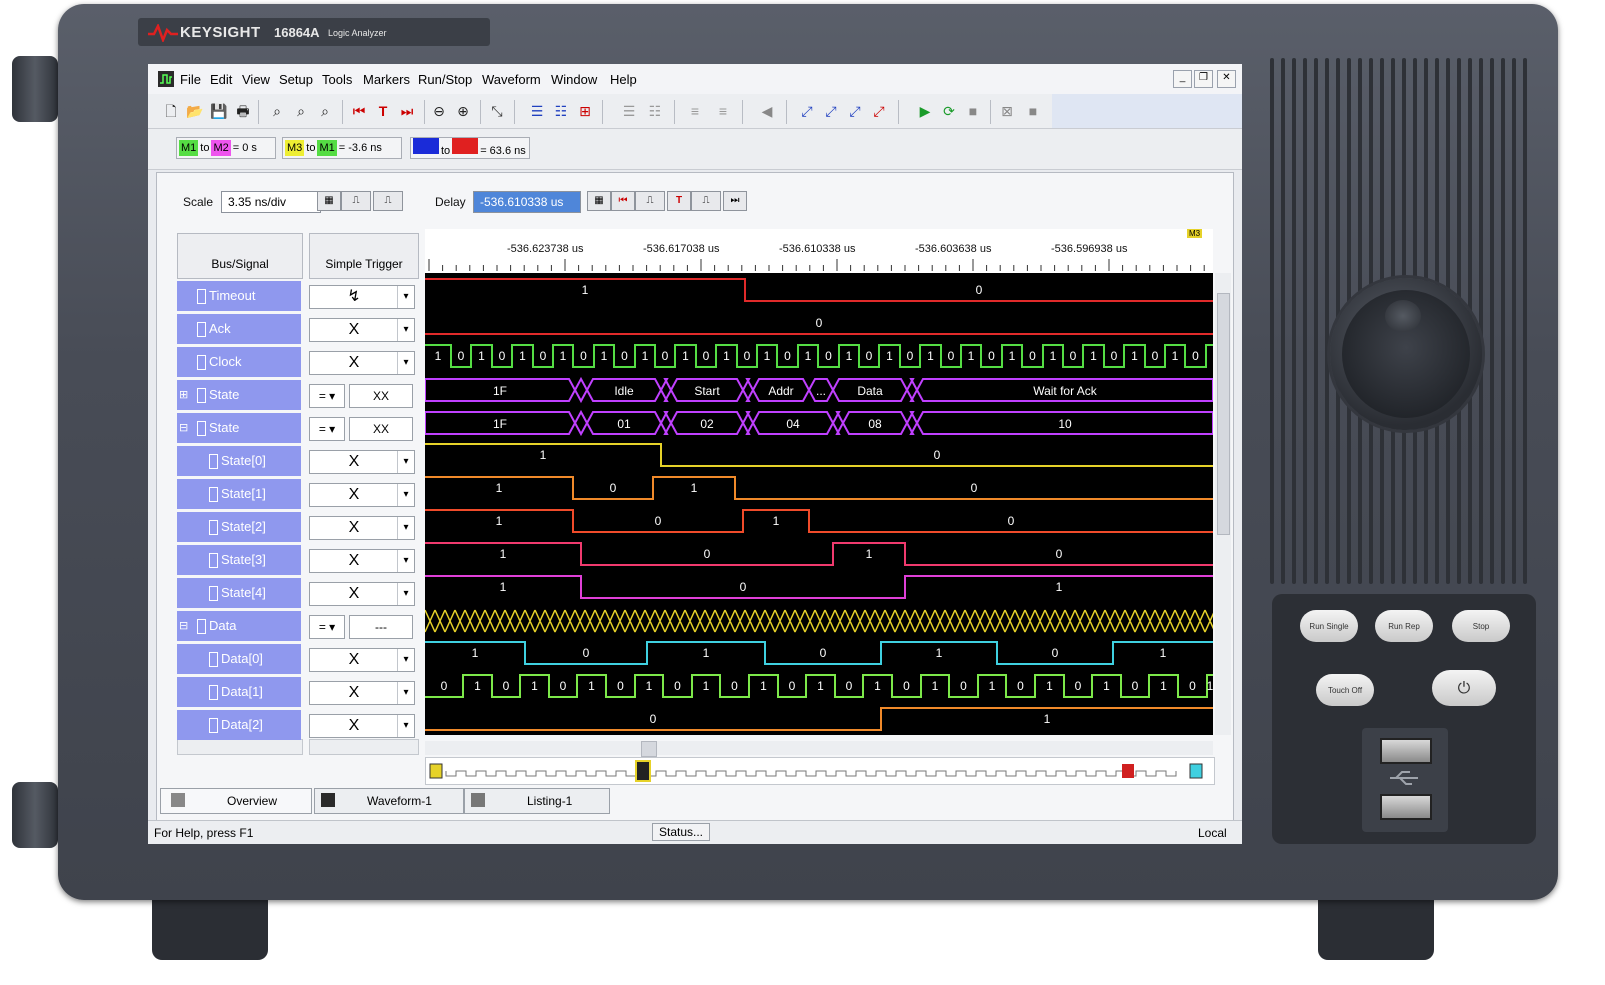  What do you see at coordinates (470, 148) in the screenshot?
I see `marker-measurement-3: to = 63.6 ns` at bounding box center [470, 148].